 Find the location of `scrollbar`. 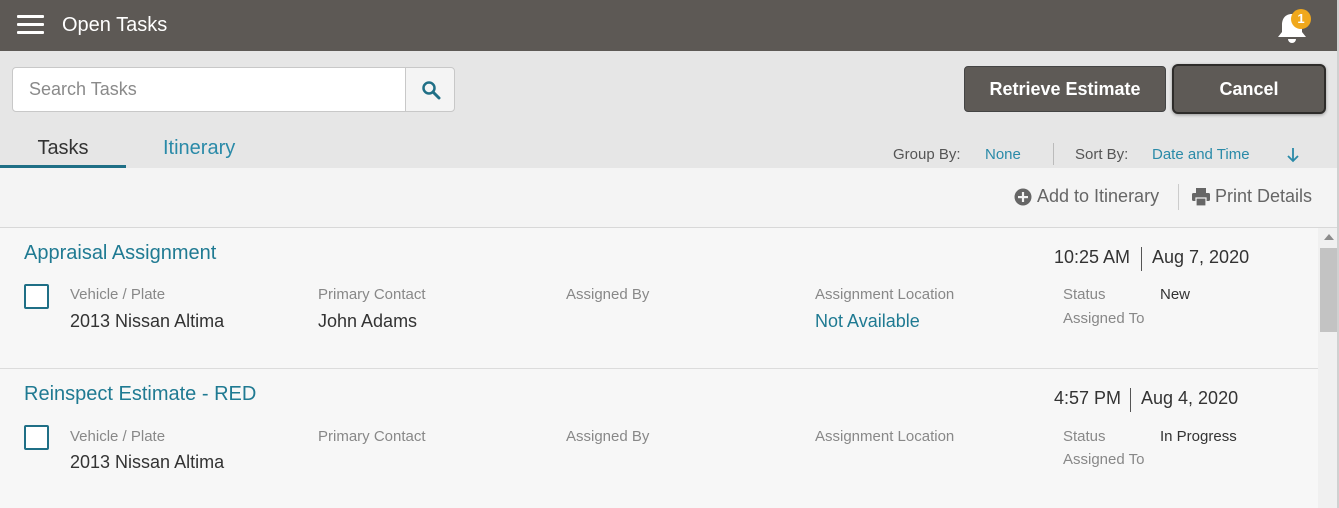

scrollbar is located at coordinates (1328, 368).